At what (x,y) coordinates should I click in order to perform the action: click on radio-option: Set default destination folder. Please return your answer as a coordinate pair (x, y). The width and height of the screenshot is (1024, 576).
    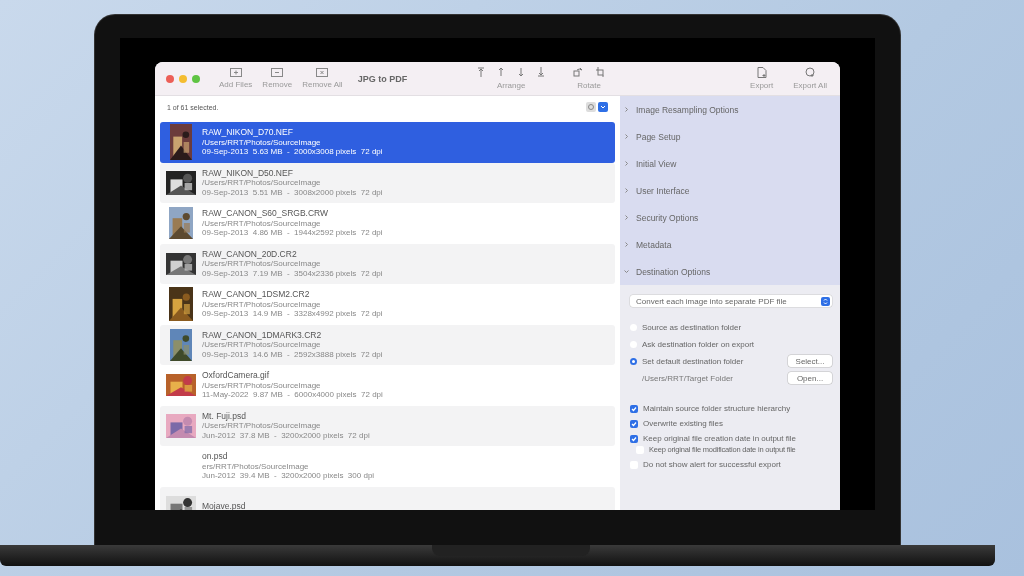
    Looking at the image, I should click on (687, 361).